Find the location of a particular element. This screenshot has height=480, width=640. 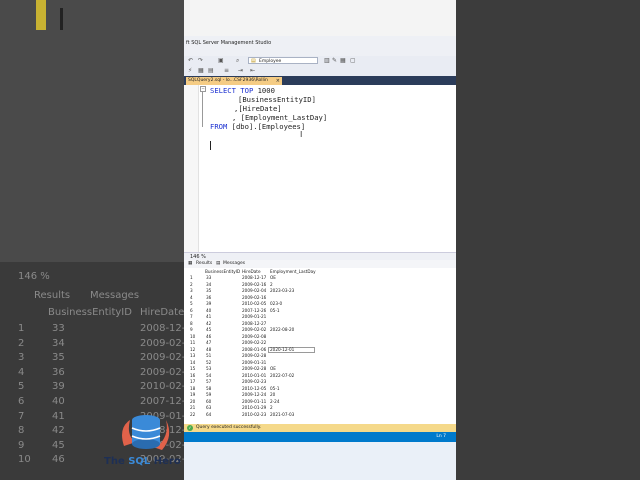

sql-hero-logo is located at coordinates (146, 432).